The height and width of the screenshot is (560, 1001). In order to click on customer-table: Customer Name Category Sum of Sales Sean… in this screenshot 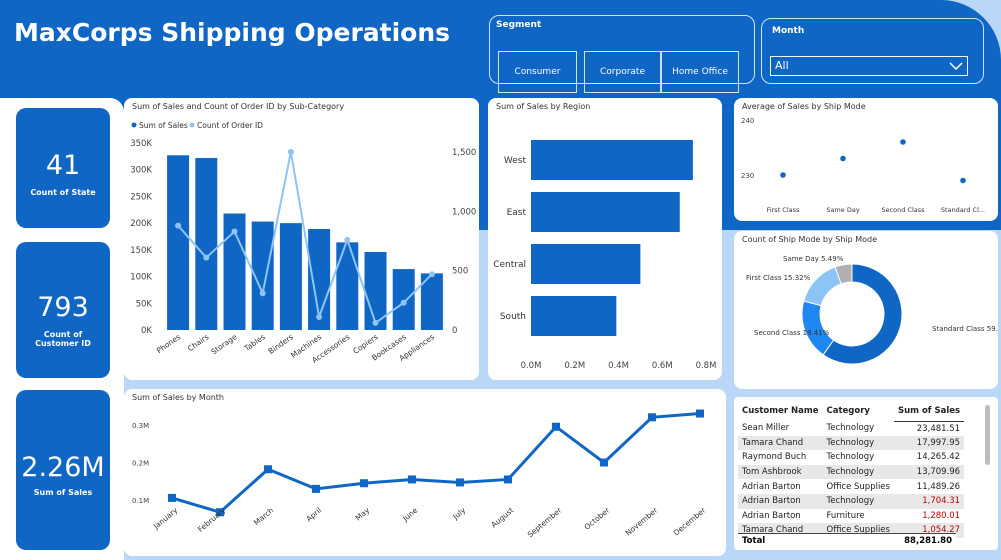, I will do `click(851, 469)`.